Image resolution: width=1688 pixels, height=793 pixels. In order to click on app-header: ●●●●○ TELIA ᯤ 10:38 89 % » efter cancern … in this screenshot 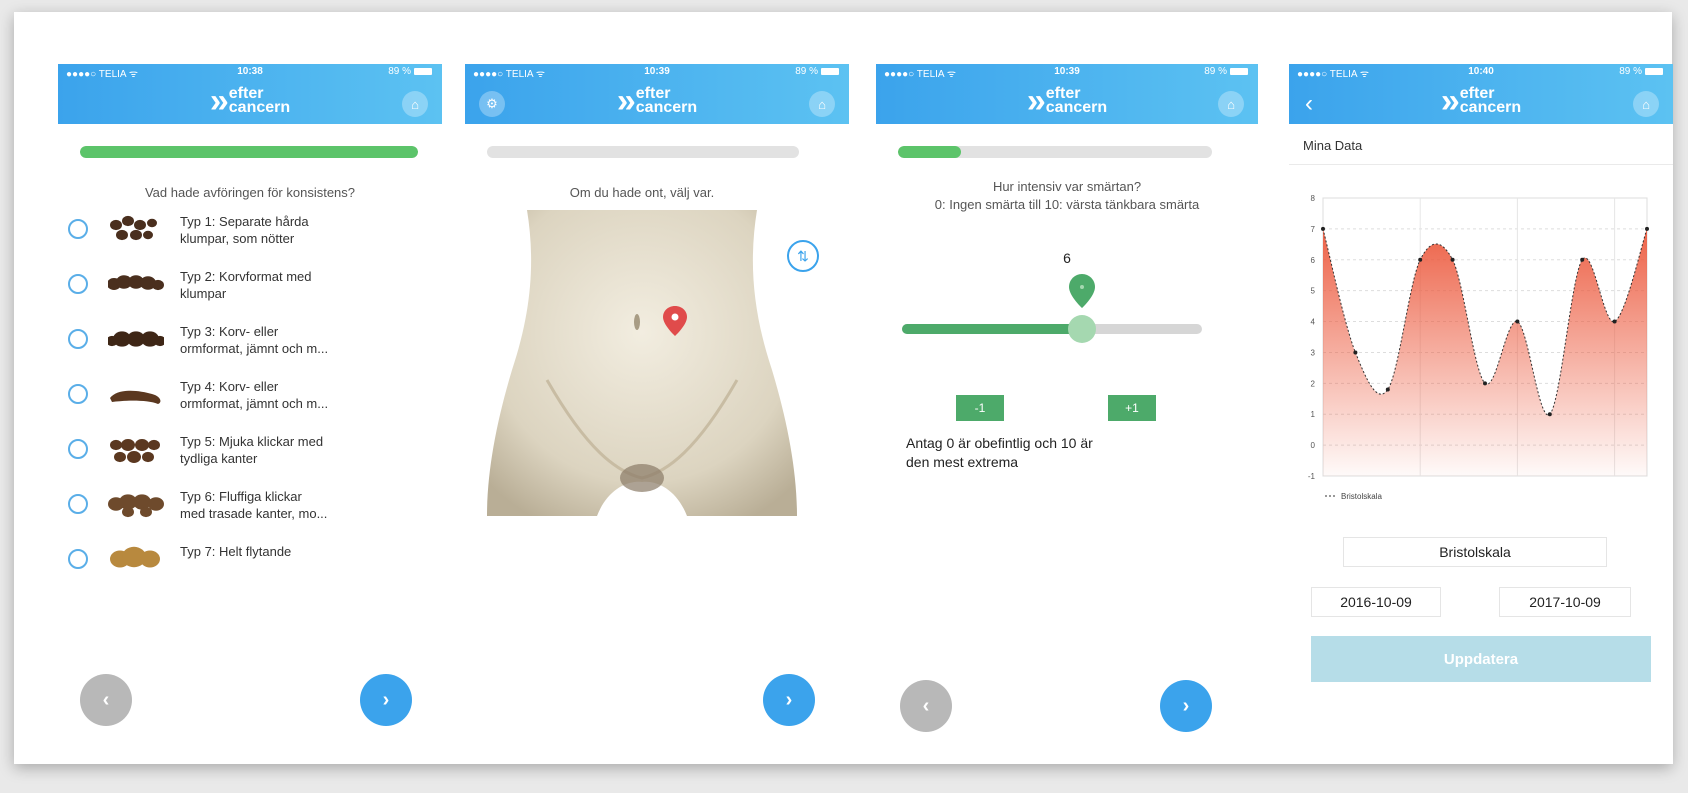, I will do `click(250, 94)`.